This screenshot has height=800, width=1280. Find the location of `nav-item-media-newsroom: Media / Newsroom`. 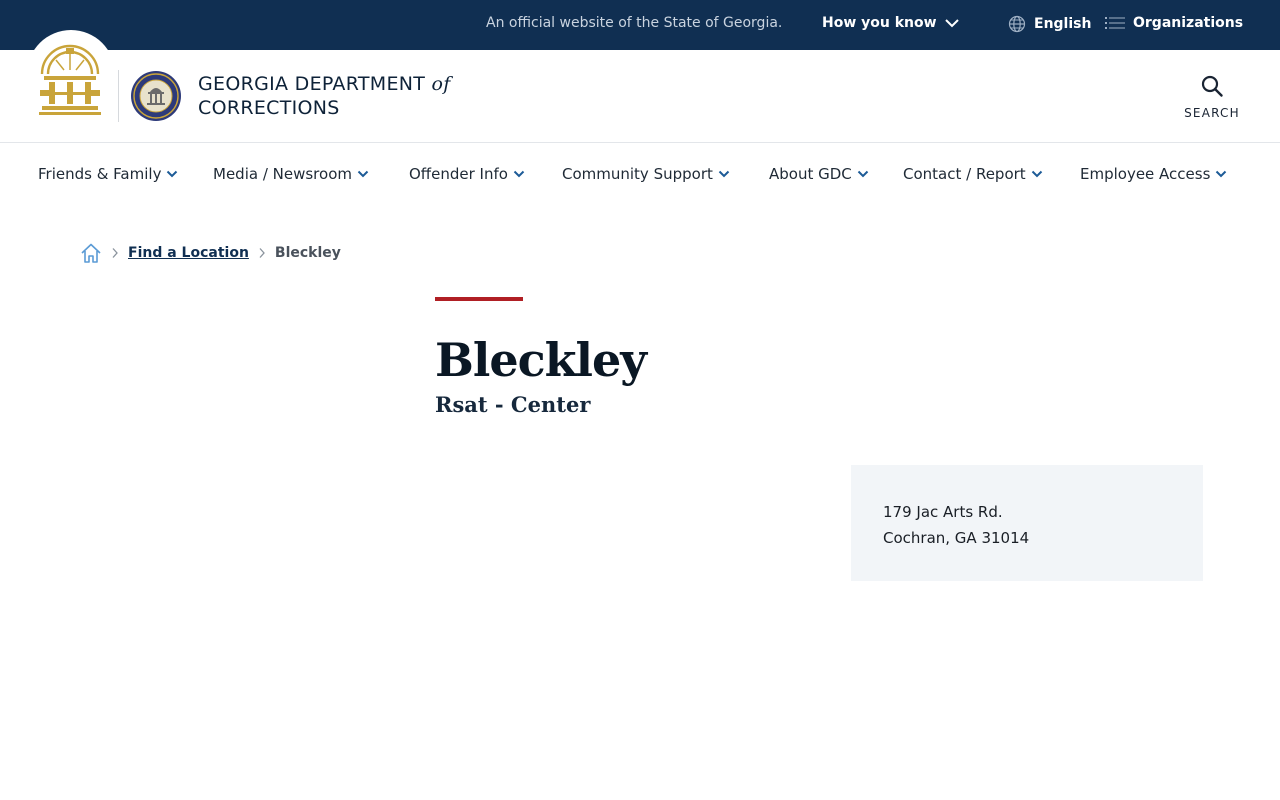

nav-item-media-newsroom: Media / Newsroom is located at coordinates (291, 174).